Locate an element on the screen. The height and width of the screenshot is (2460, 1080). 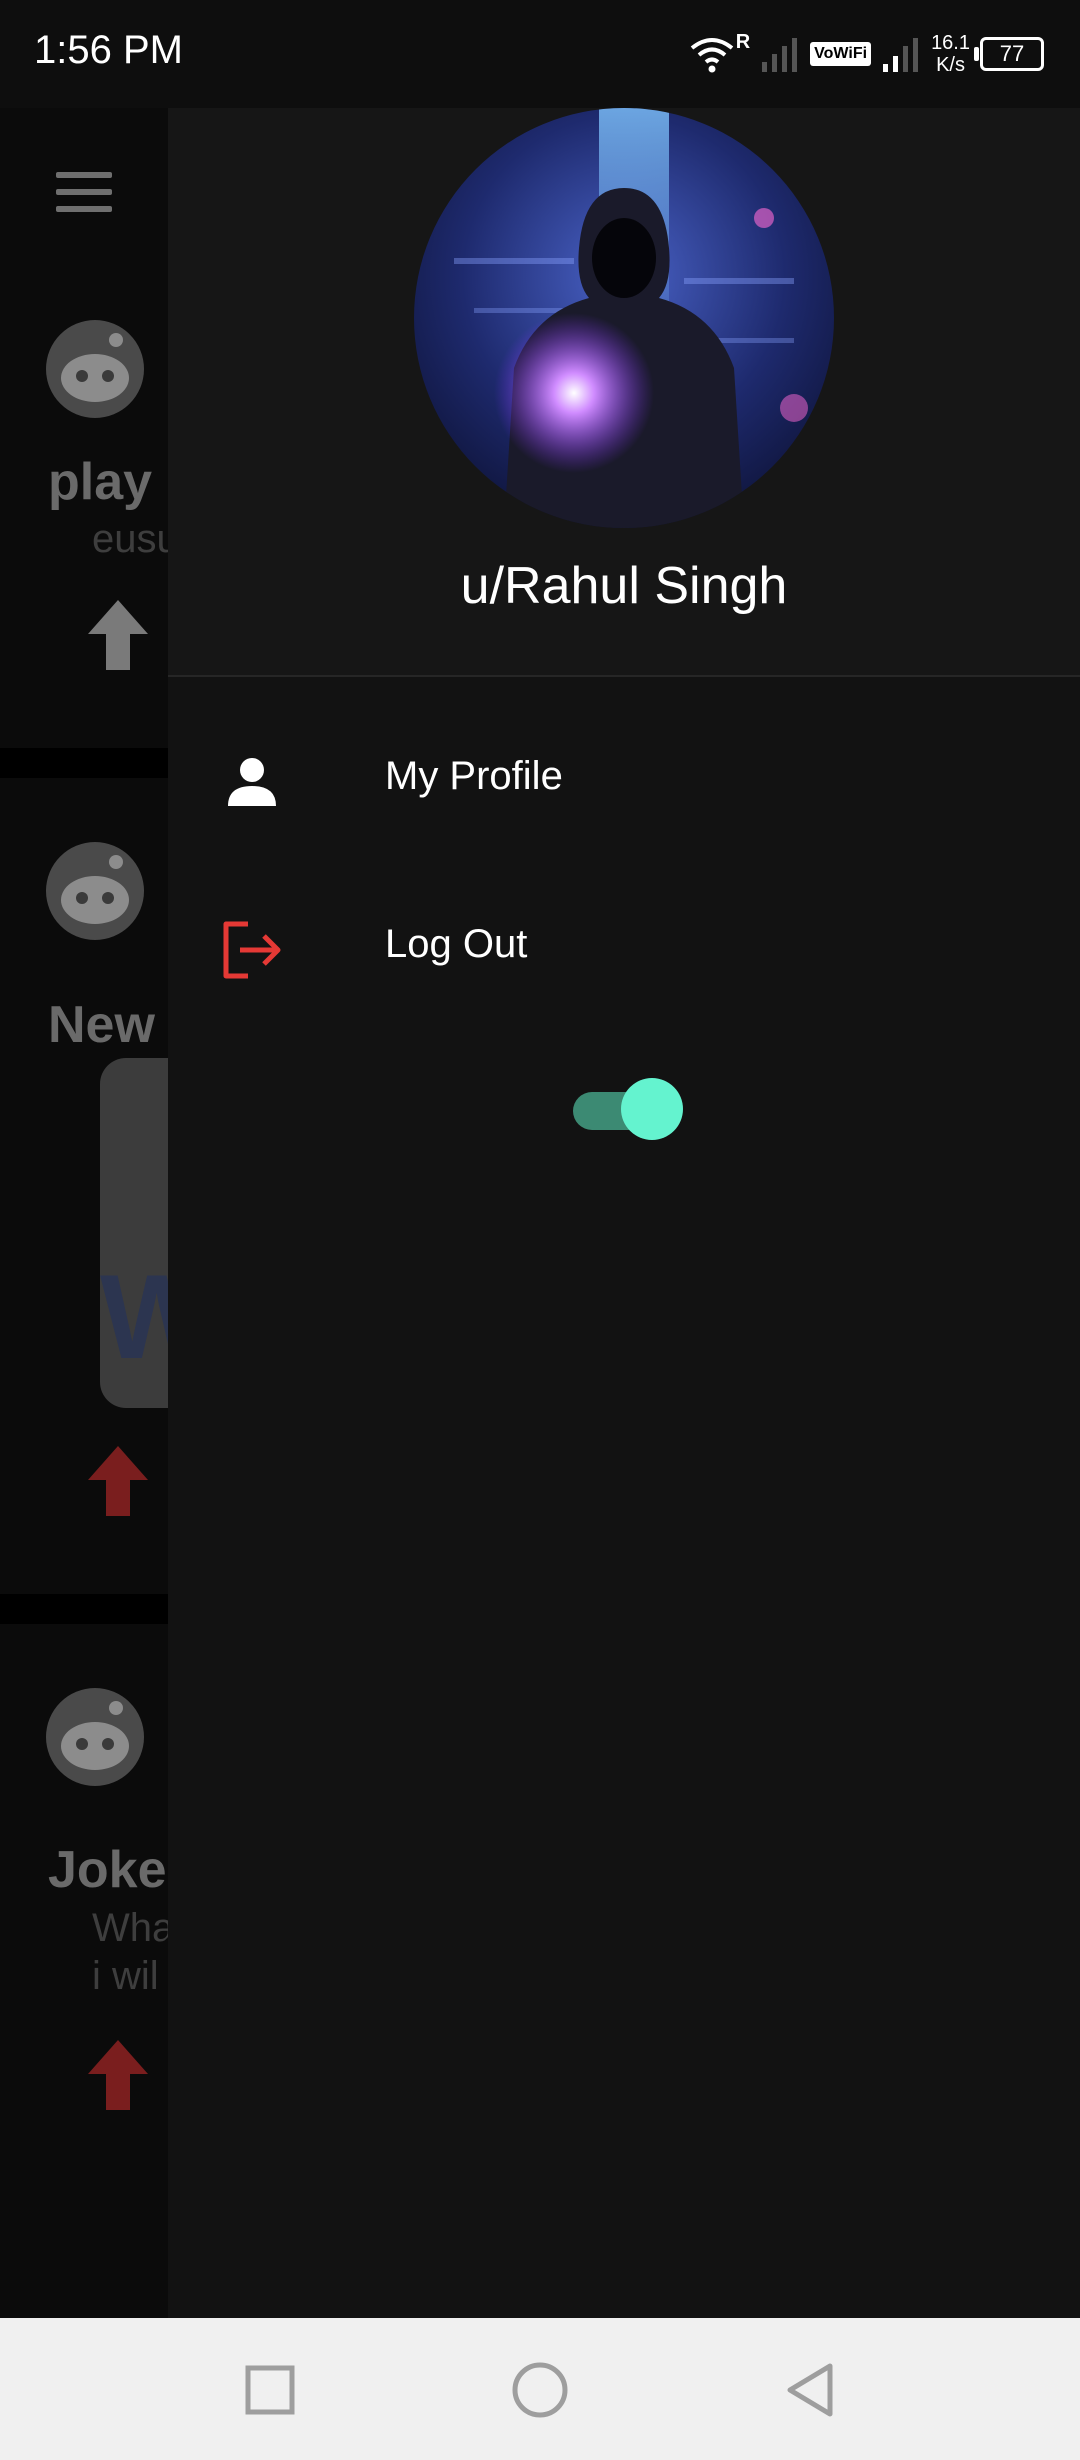
network-speed: 16.1 K/s is located at coordinates (950, 54).